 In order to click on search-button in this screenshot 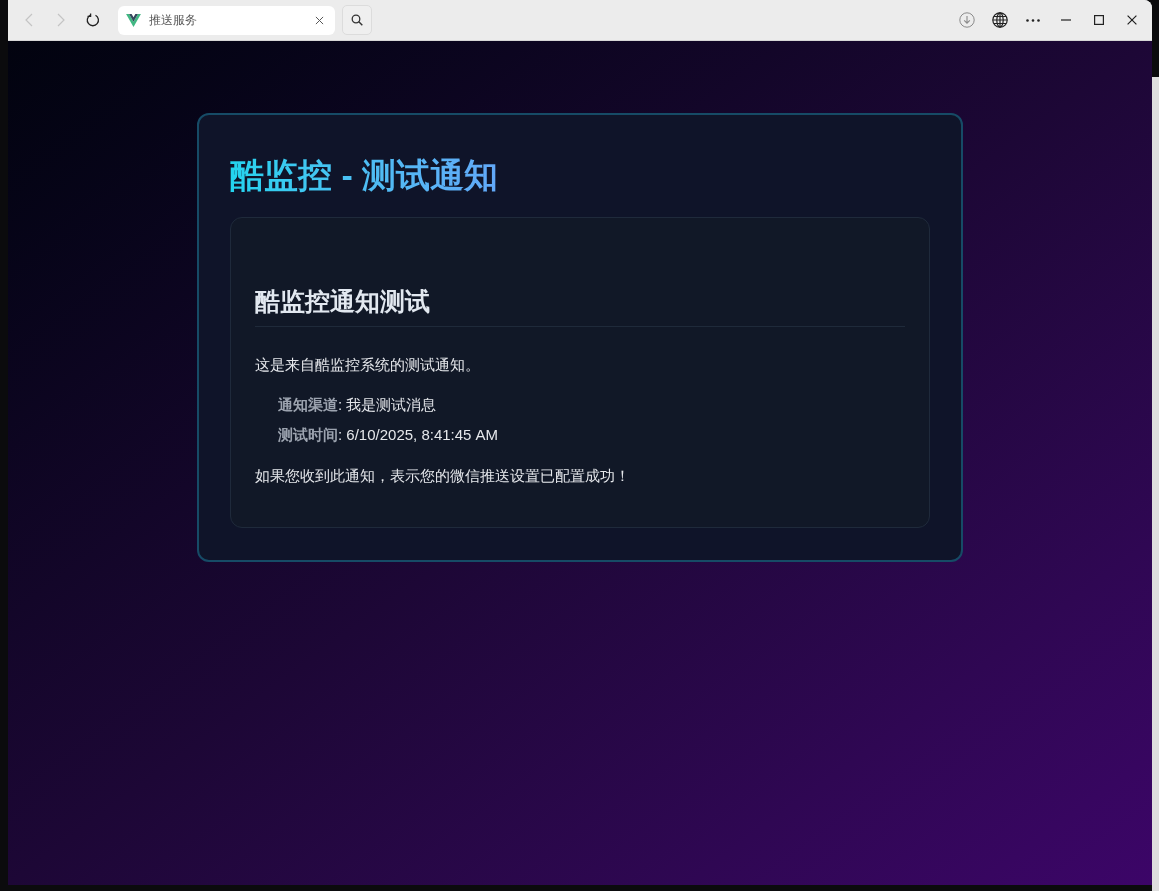, I will do `click(357, 20)`.